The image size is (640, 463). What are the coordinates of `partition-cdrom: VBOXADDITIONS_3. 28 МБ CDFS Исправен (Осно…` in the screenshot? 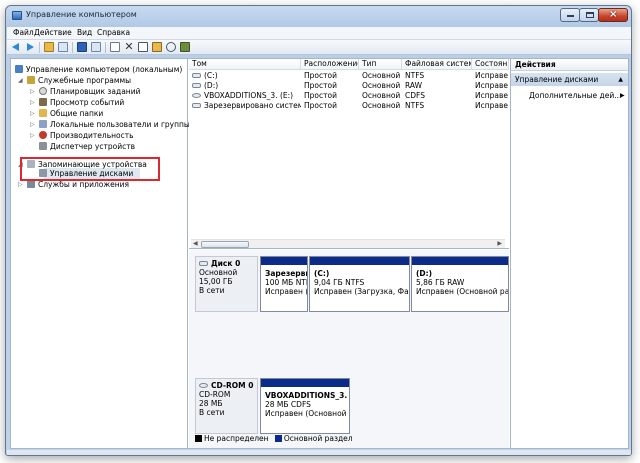 It's located at (305, 406).